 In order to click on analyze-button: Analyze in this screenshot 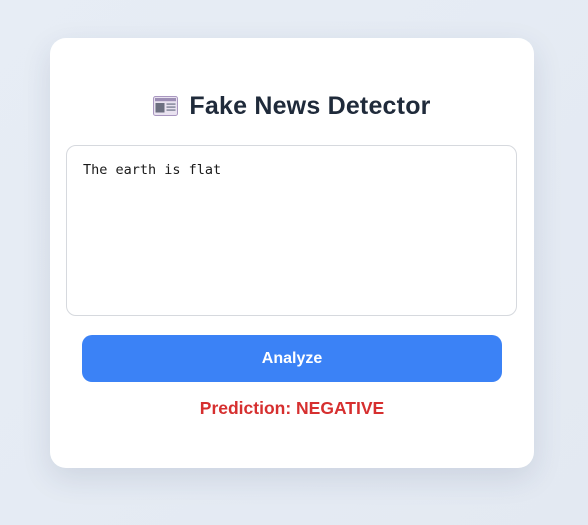, I will do `click(292, 358)`.